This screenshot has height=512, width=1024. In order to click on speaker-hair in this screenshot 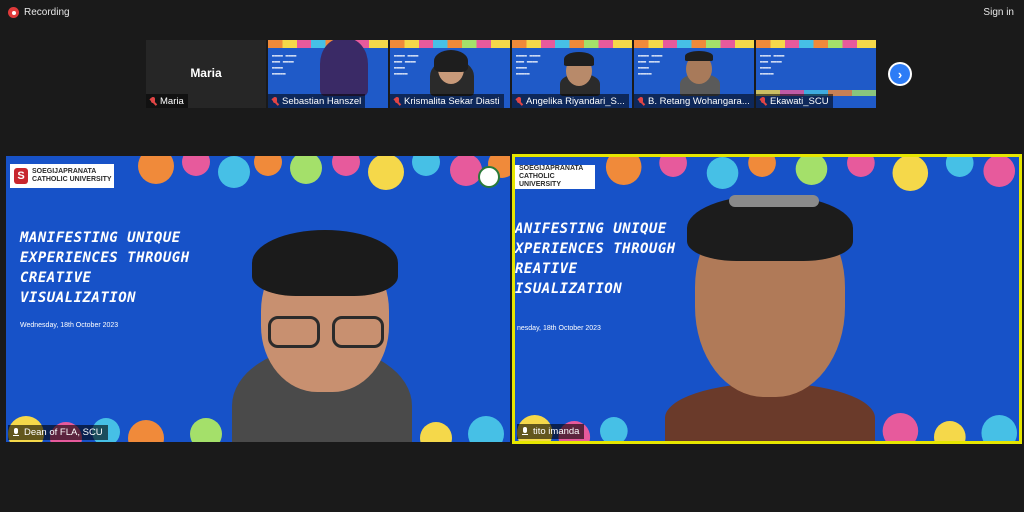, I will do `click(325, 263)`.